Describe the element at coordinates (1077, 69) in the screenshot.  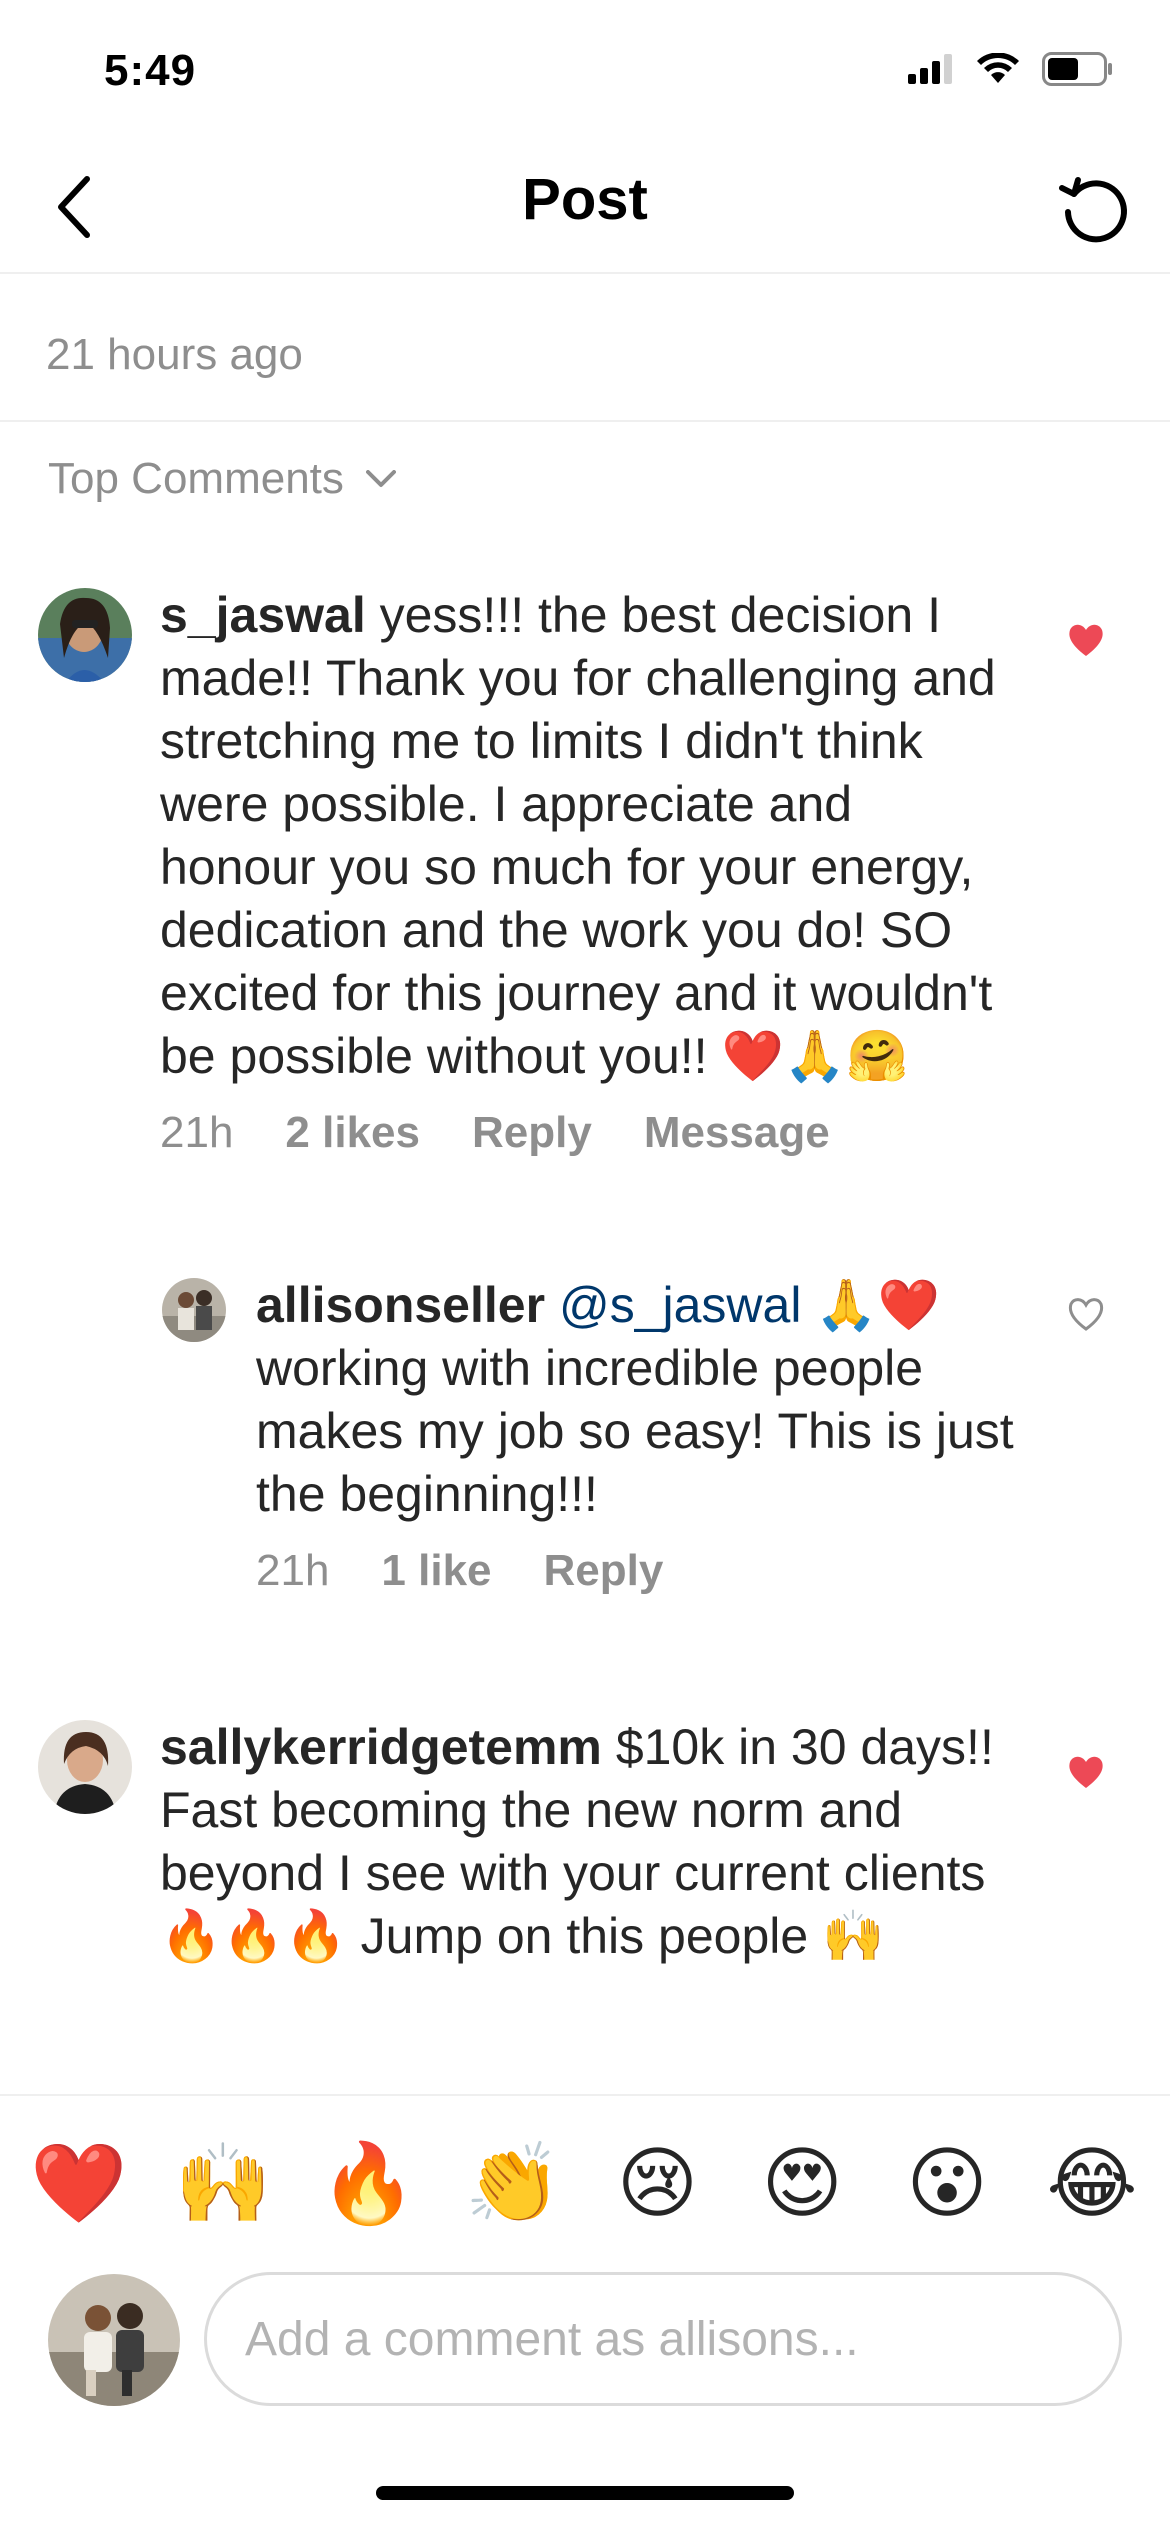
I see `battery-icon` at that location.